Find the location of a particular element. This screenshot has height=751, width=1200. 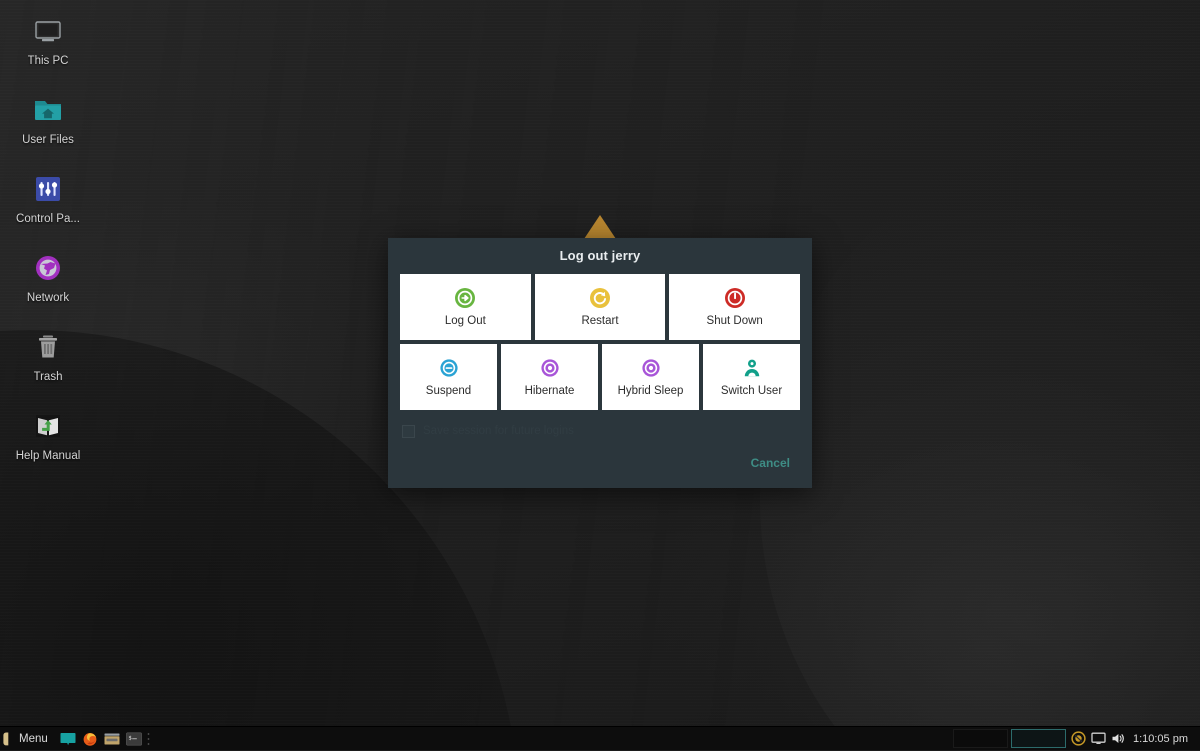

taskbar-separator-handle is located at coordinates (148, 739).